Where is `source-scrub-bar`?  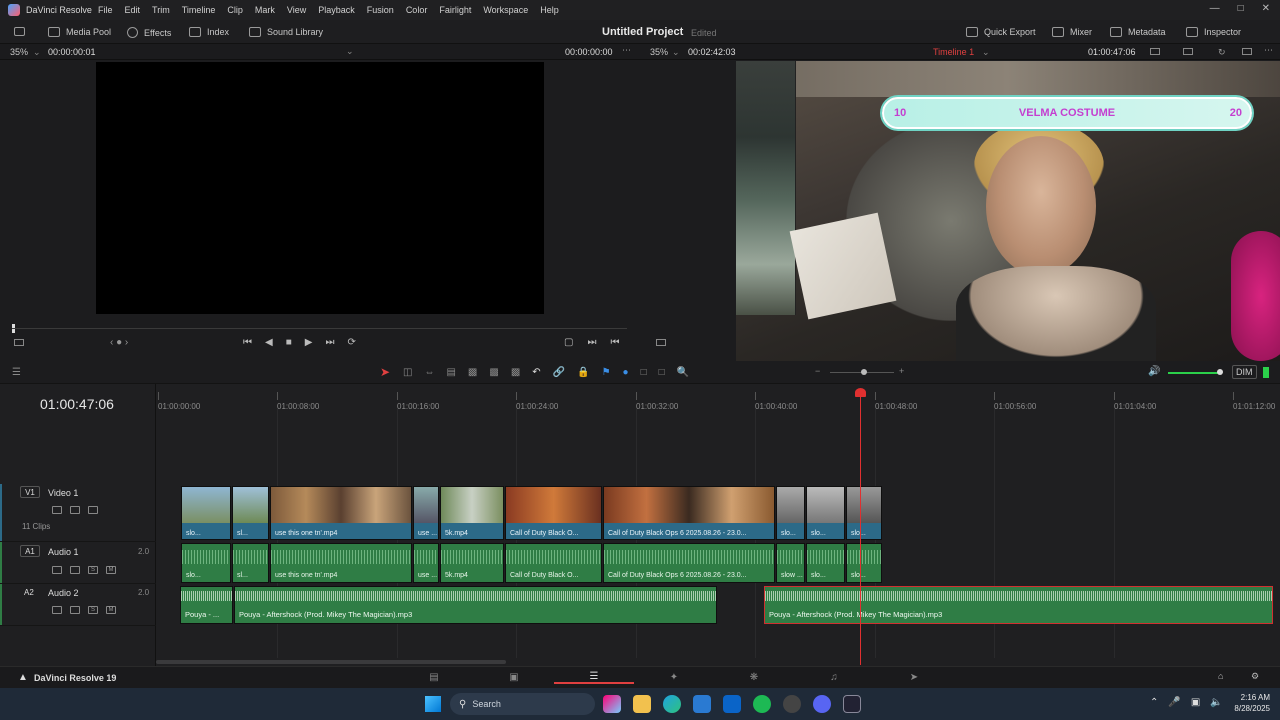
source-scrub-bar is located at coordinates (319, 328).